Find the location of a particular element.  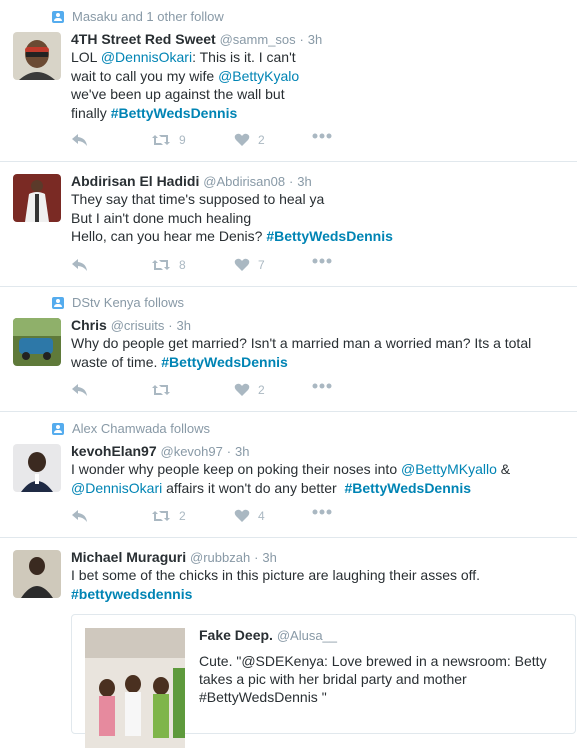

tweet-header: 4TH Street Red Sweet @samm_sos · 3h is located at coordinates (196, 39).